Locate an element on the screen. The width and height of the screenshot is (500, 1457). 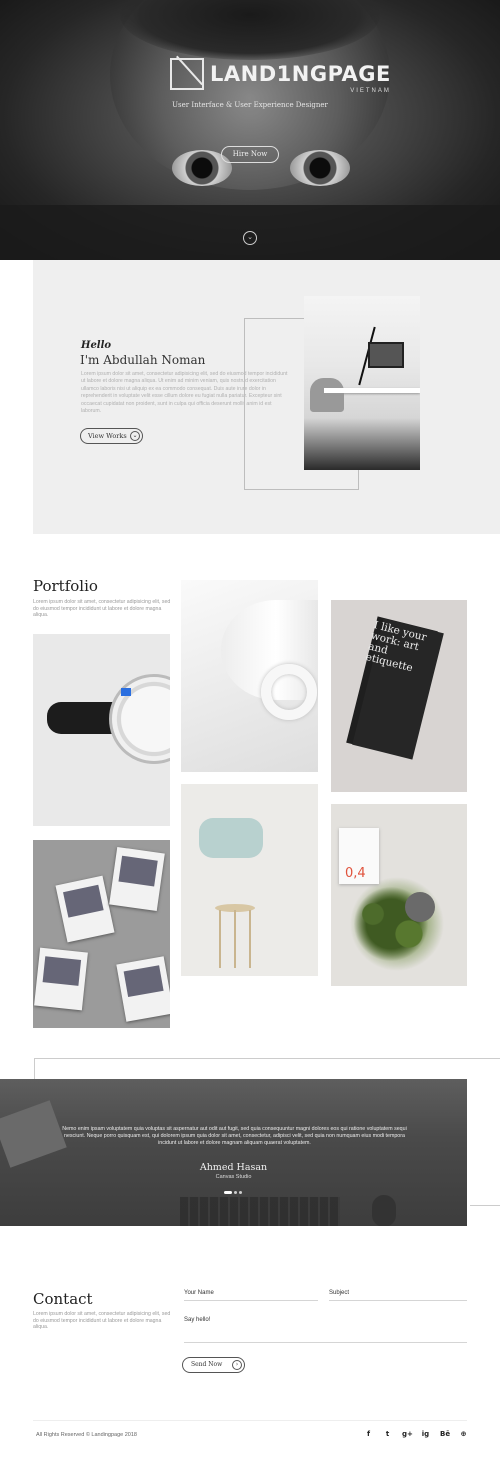
portfolio-item-stool is located at coordinates (249, 880).